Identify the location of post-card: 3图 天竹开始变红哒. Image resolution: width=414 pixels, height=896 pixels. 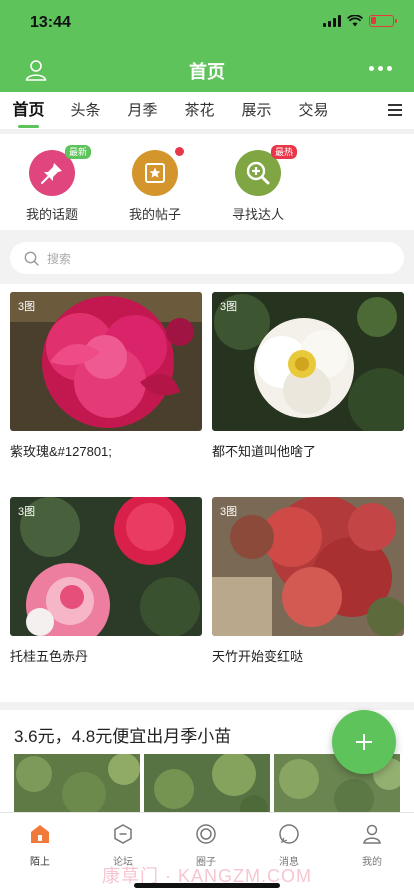
(308, 581).